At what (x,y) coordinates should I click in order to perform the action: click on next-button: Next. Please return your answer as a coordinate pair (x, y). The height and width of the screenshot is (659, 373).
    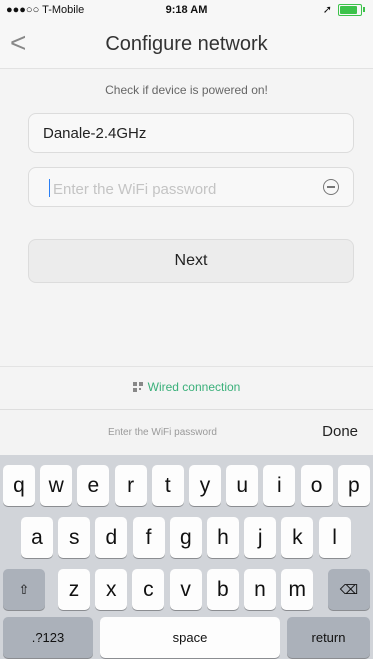
    Looking at the image, I should click on (191, 261).